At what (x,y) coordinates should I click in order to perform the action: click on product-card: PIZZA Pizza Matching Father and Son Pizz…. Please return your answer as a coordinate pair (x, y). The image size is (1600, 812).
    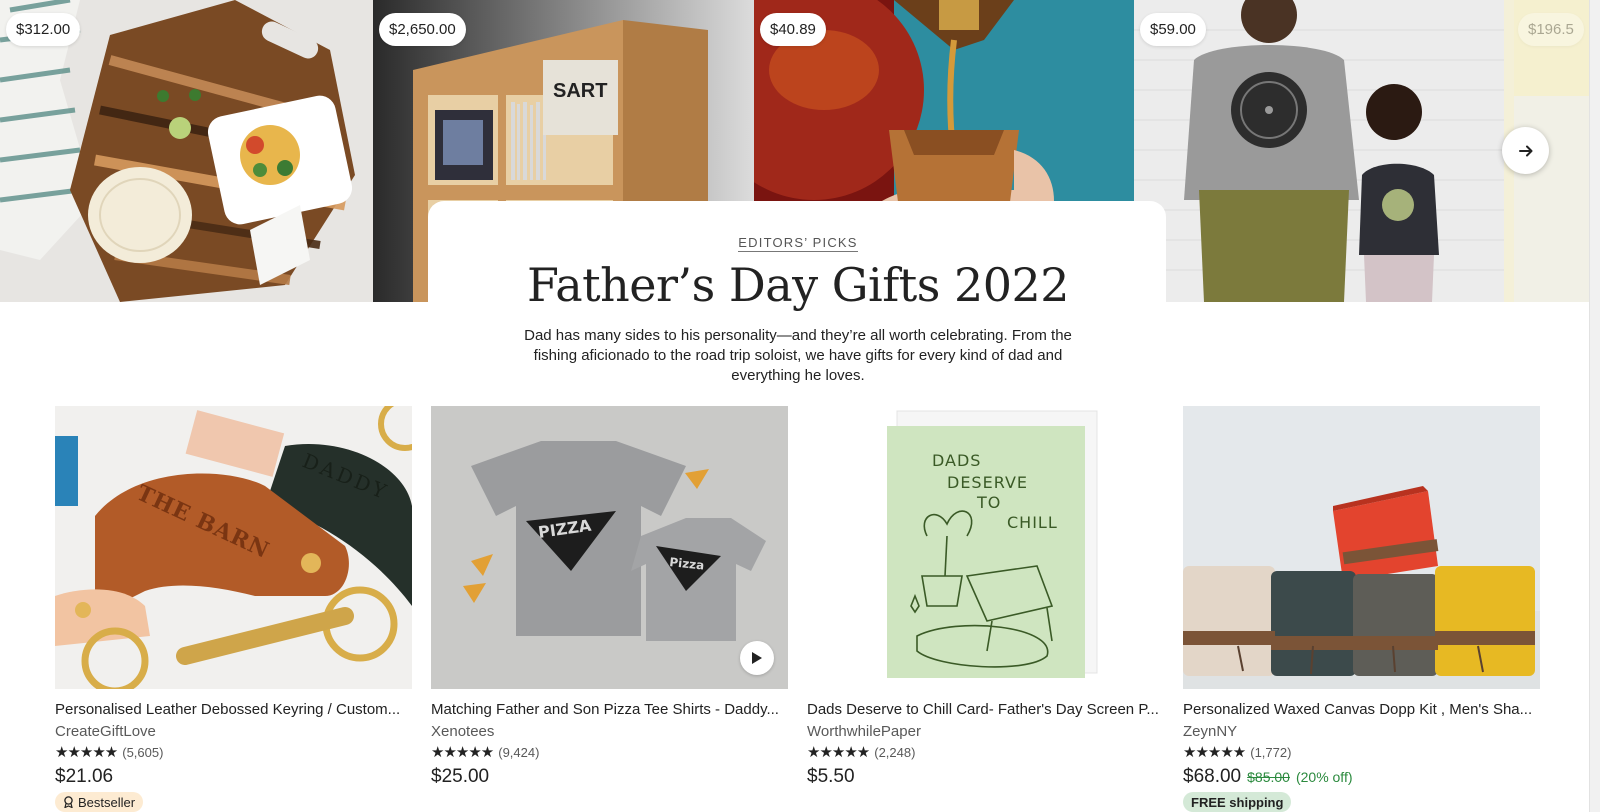
    Looking at the image, I should click on (609, 597).